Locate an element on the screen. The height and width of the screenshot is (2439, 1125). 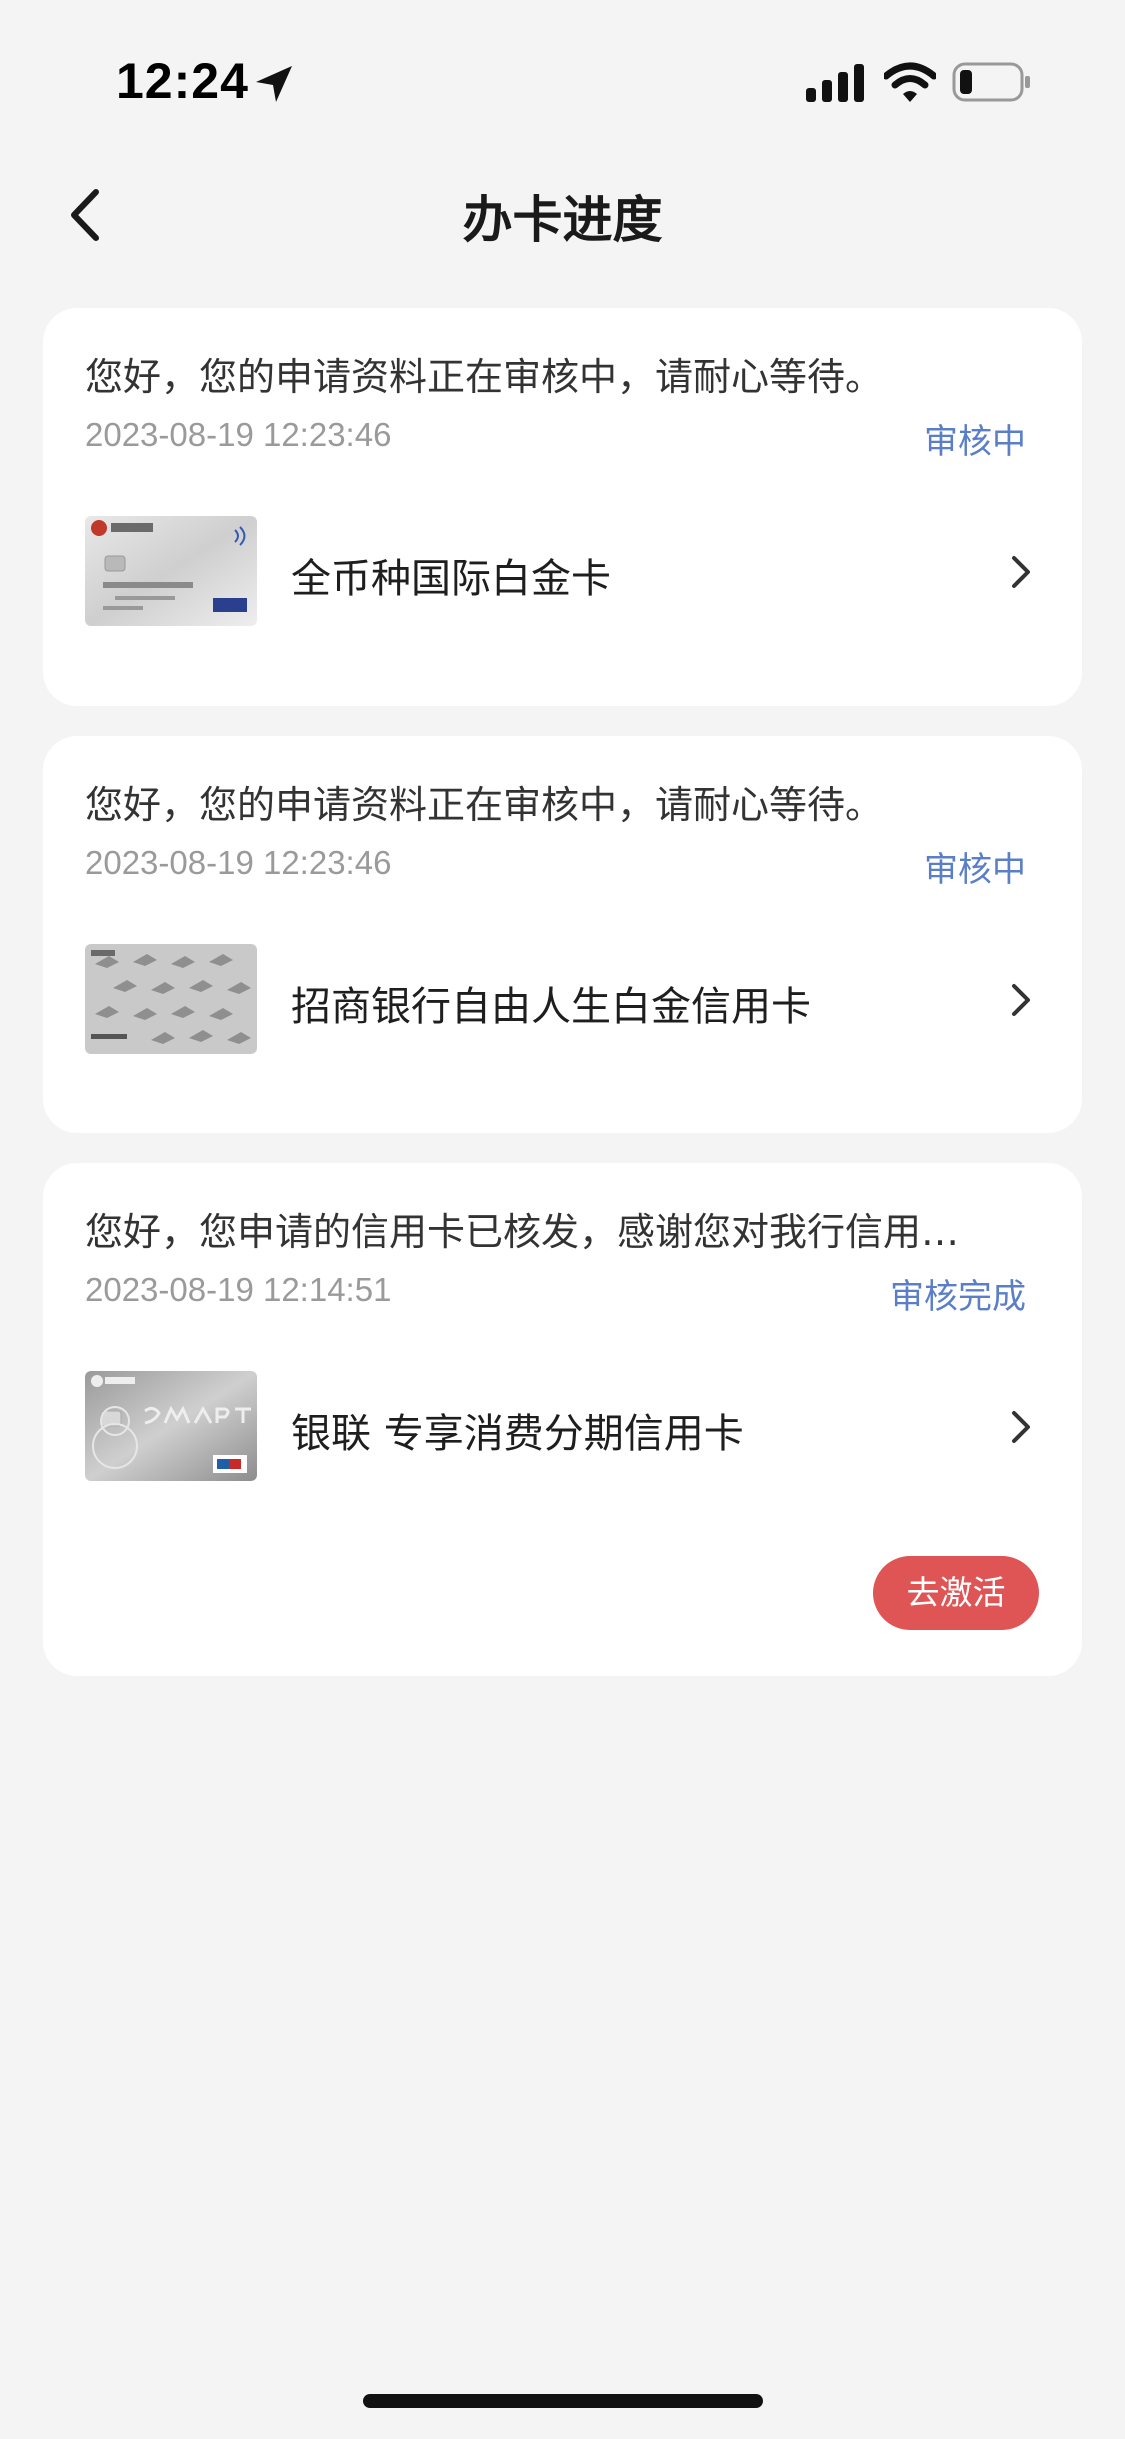
card-name: 全币种国际白金卡 is located at coordinates (451, 579).